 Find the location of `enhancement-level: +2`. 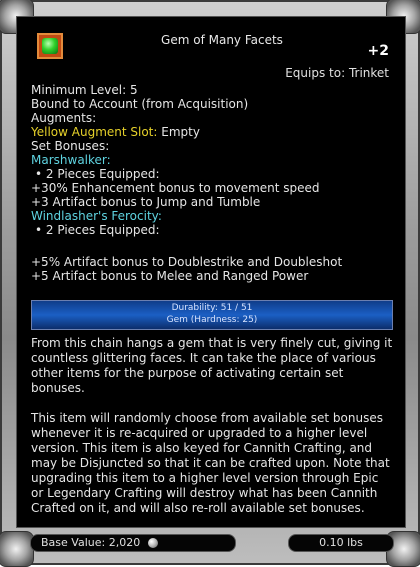

enhancement-level: +2 is located at coordinates (378, 51).